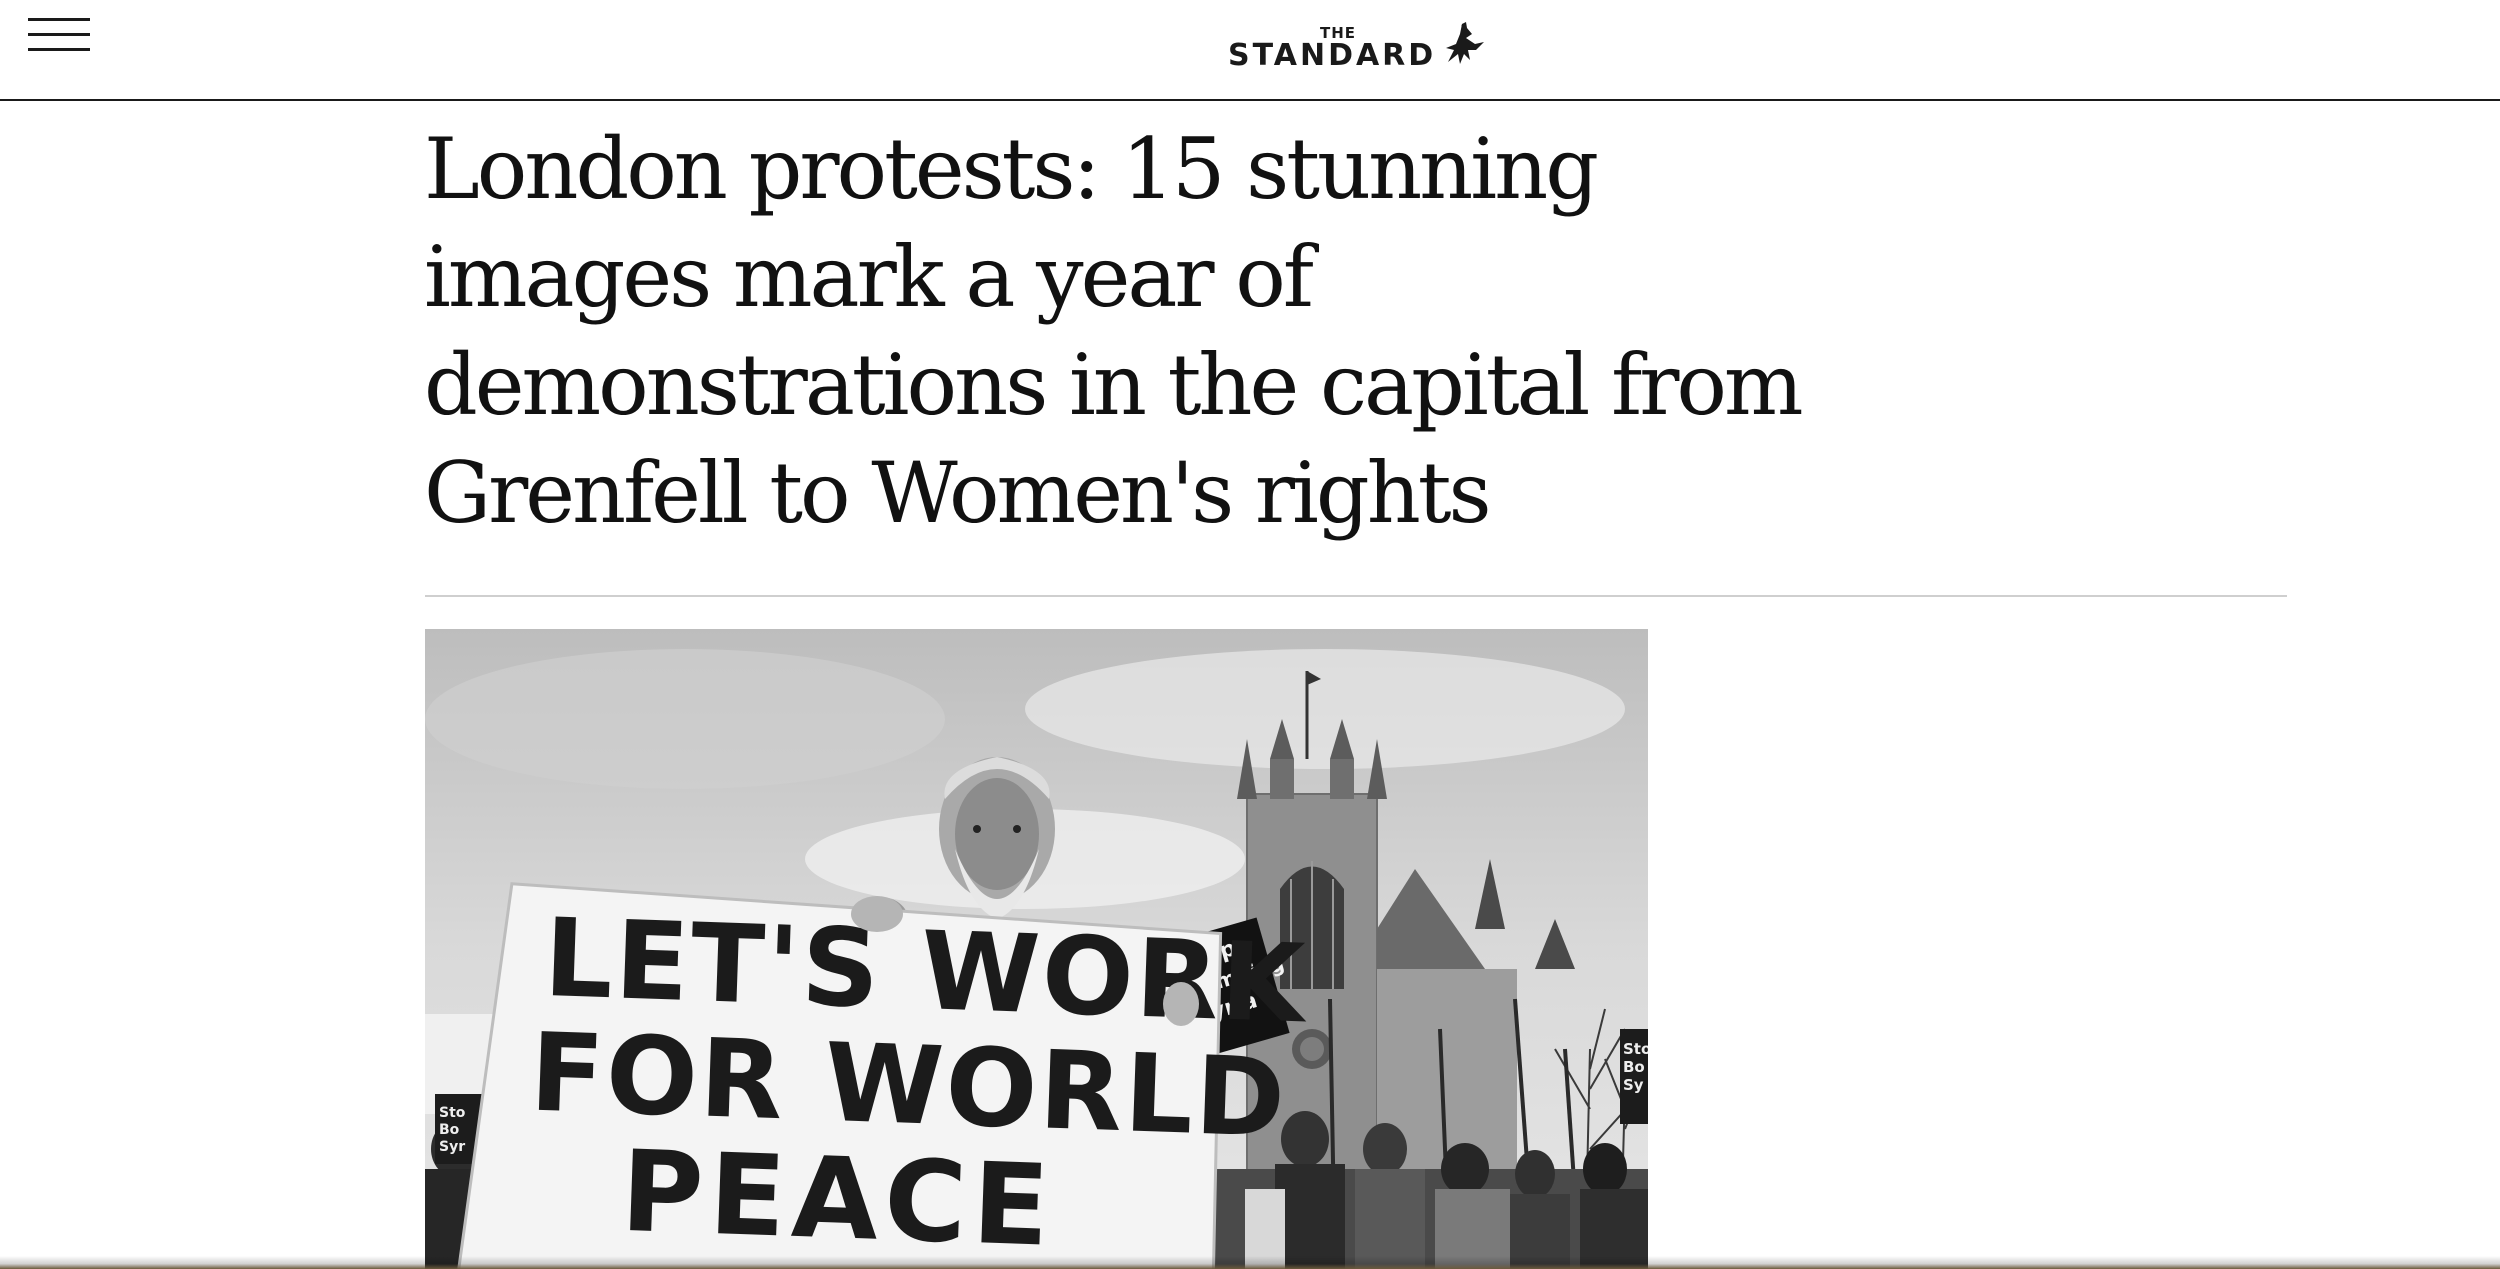 This screenshot has width=2500, height=1269. I want to click on headline-line: demonstrations in the capital from, so click(1114, 385).